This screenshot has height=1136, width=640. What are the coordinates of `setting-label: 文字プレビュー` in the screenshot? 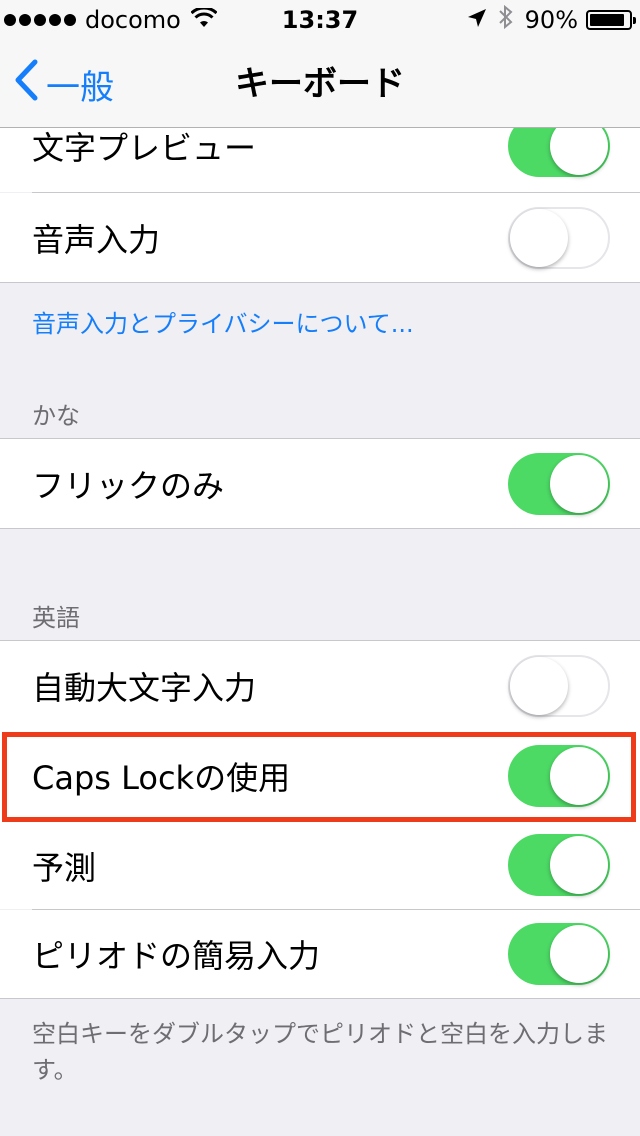 It's located at (144, 148).